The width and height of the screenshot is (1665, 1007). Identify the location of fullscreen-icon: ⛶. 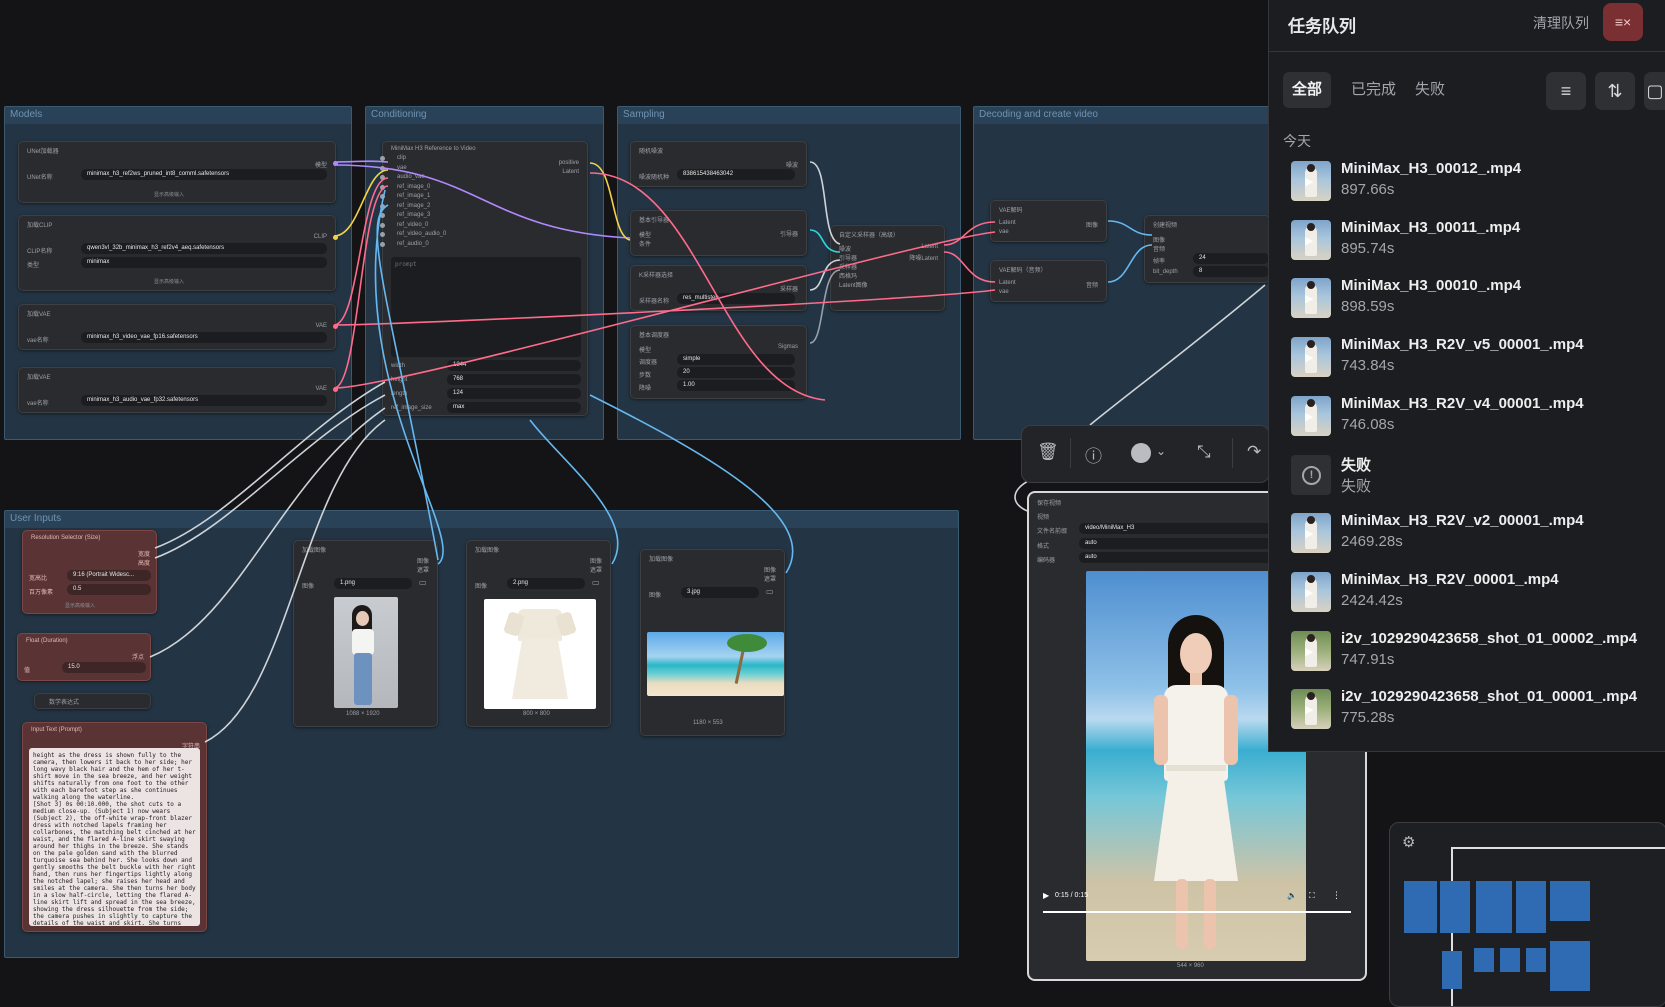
(1312, 896).